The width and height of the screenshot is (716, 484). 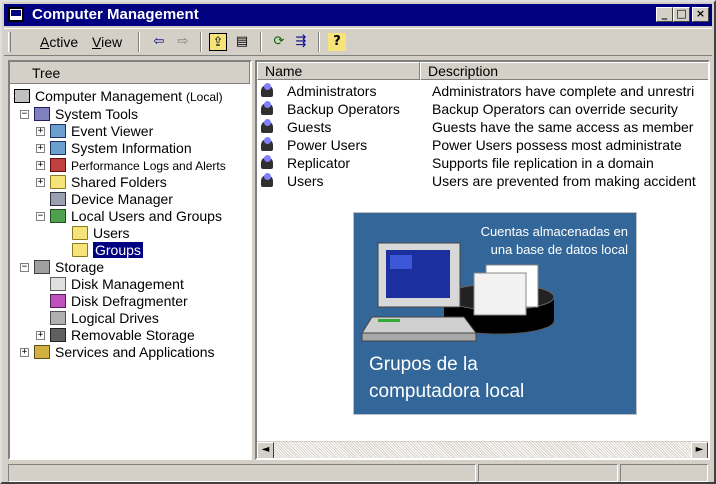 What do you see at coordinates (555, 109) in the screenshot?
I see `group-description: Backup Operators can override security` at bounding box center [555, 109].